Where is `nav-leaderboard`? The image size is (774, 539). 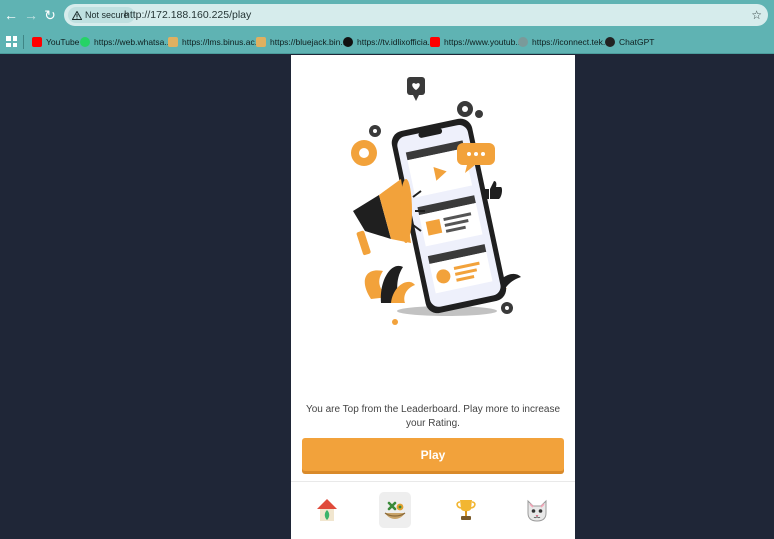
nav-leaderboard is located at coordinates (466, 510).